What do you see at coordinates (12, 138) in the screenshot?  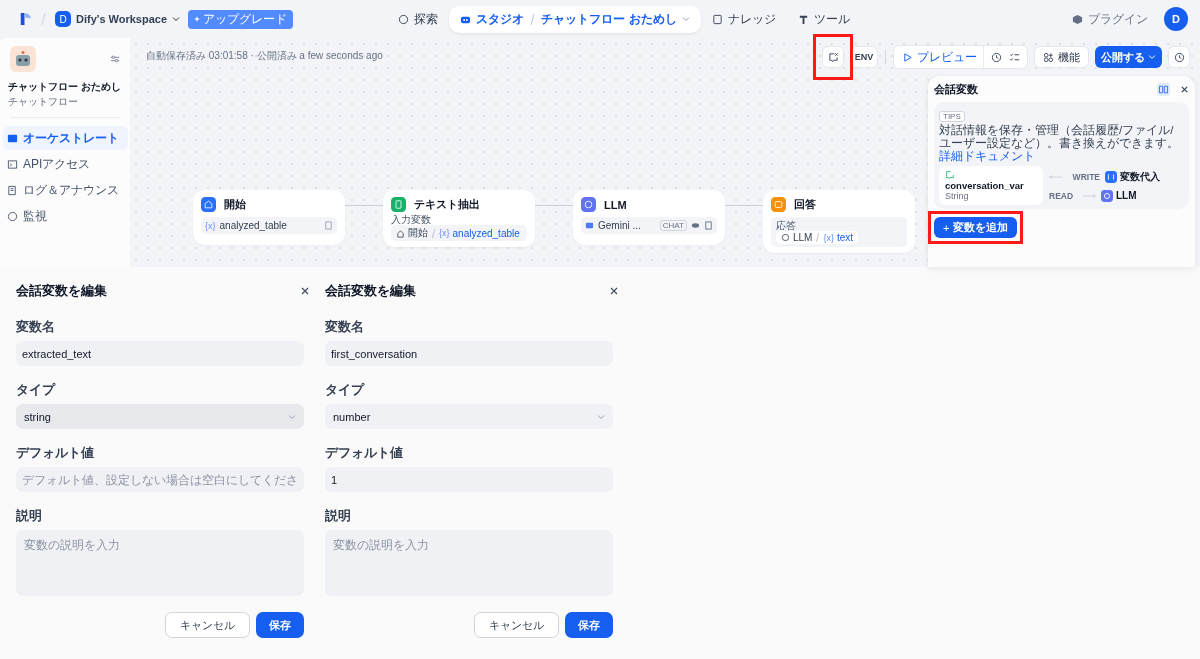 I see `window-icon` at bounding box center [12, 138].